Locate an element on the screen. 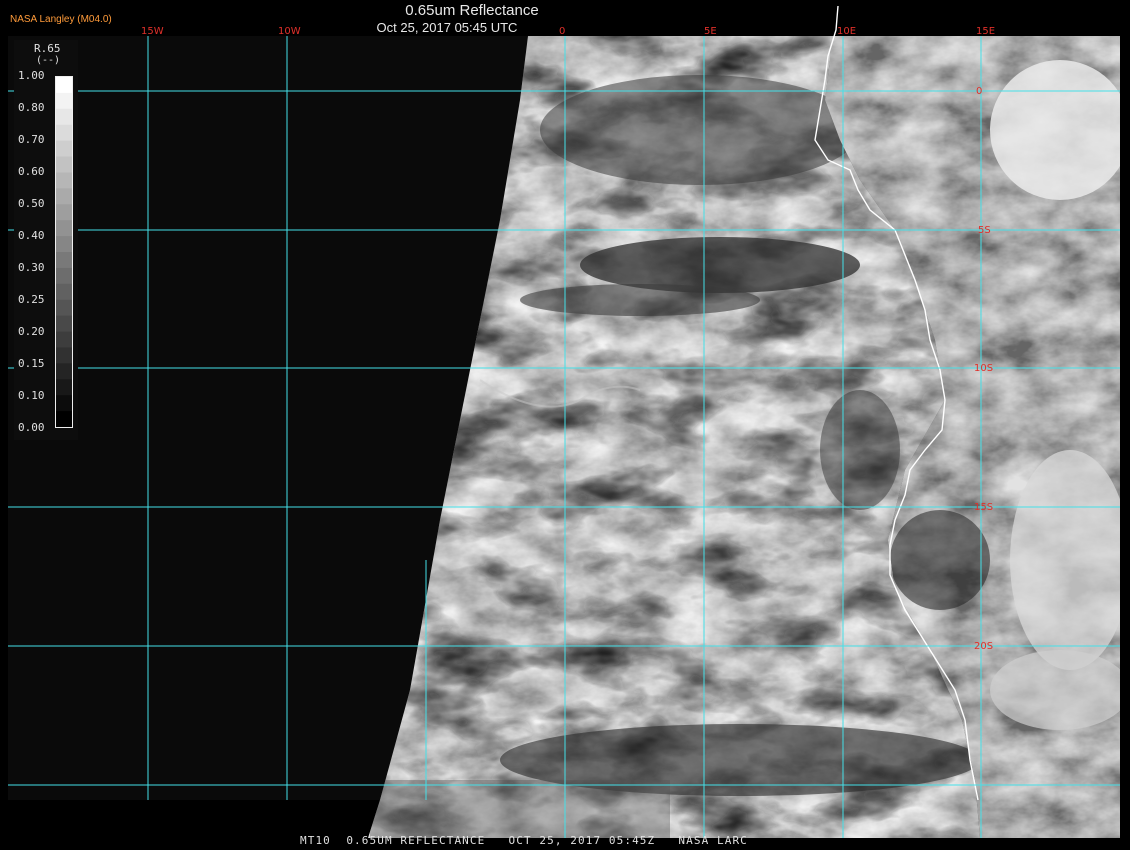 This screenshot has width=1130, height=850. credit-label: NASA Langley (M04.0) is located at coordinates (61, 19).